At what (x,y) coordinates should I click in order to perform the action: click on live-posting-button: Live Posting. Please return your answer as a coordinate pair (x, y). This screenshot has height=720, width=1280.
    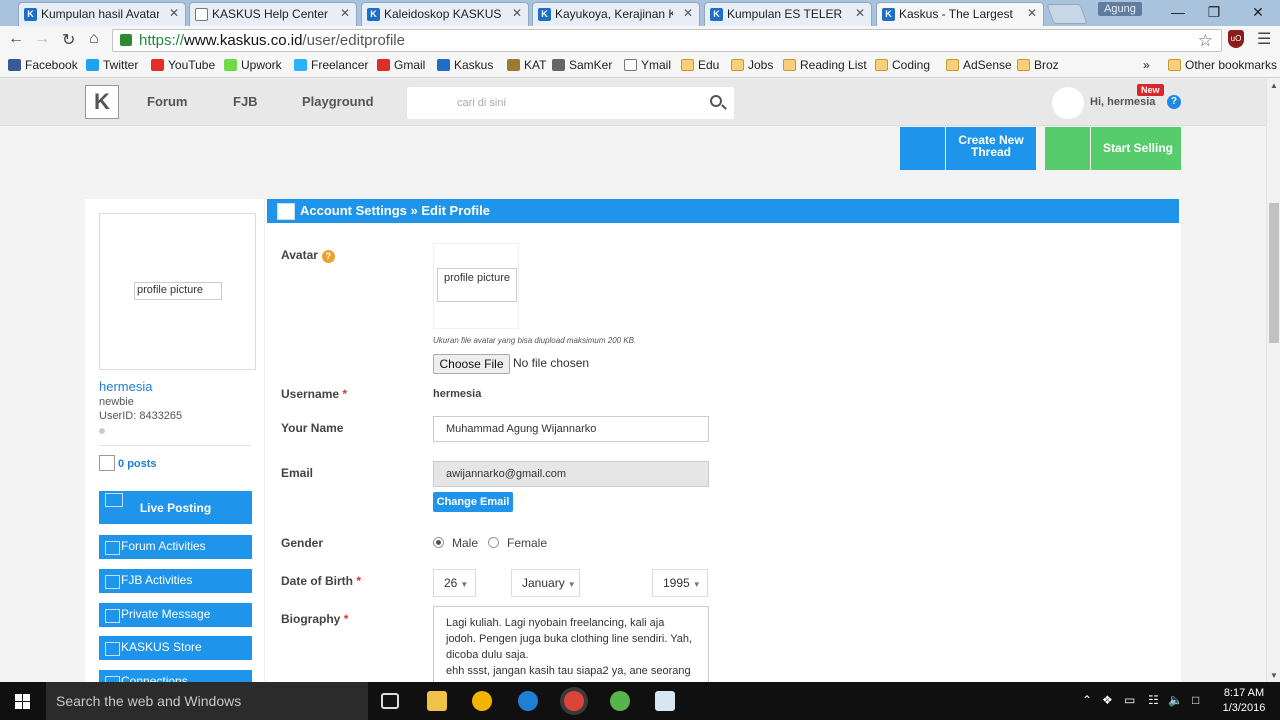
    Looking at the image, I should click on (175, 507).